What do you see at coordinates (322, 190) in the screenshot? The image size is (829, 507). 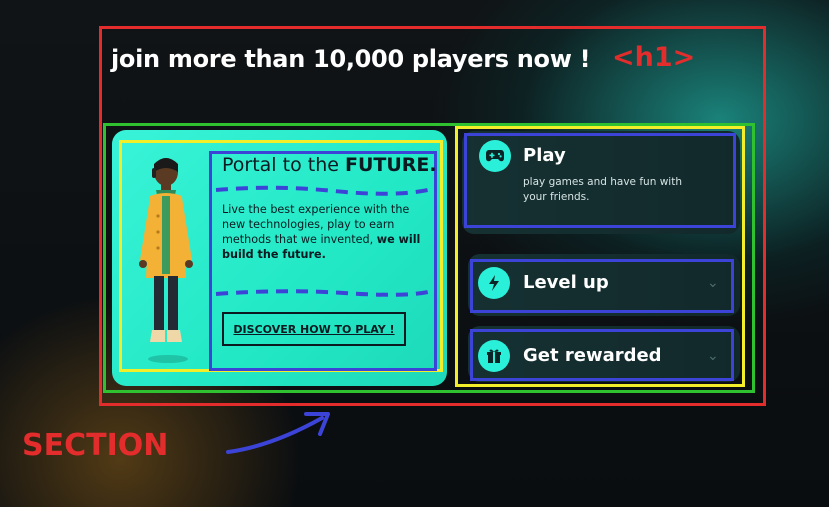 I see `dashed-divider-top` at bounding box center [322, 190].